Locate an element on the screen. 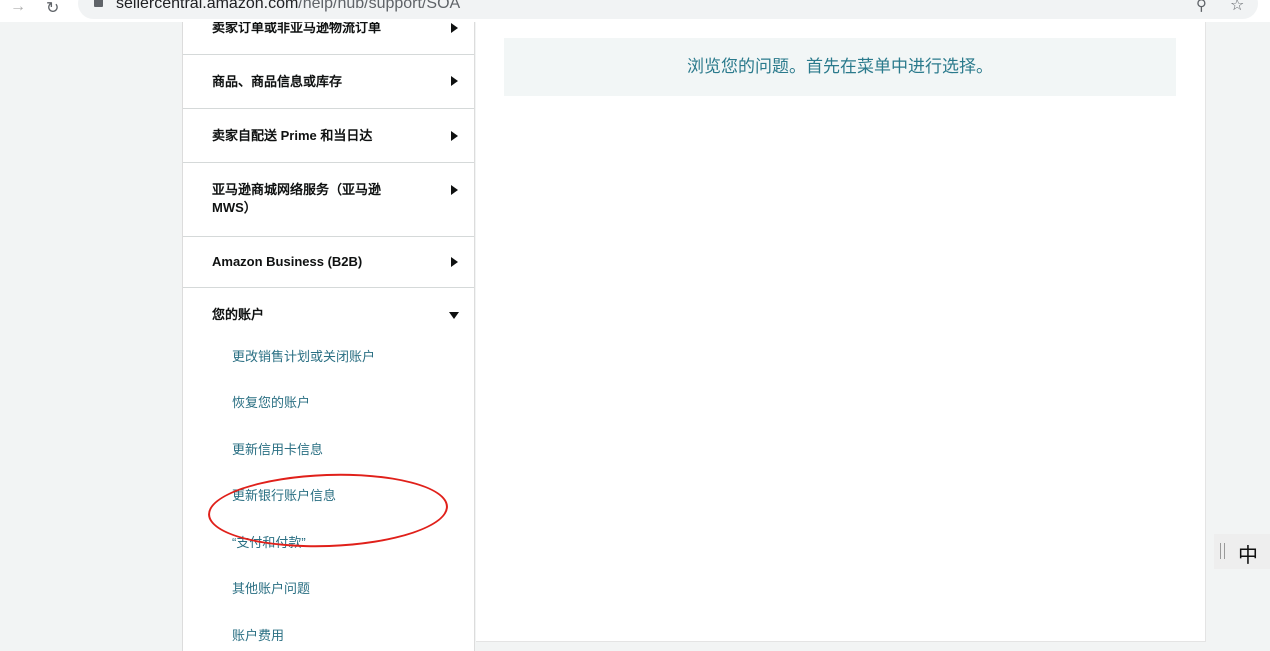  ime-language-indicator: 中 is located at coordinates (1242, 551).